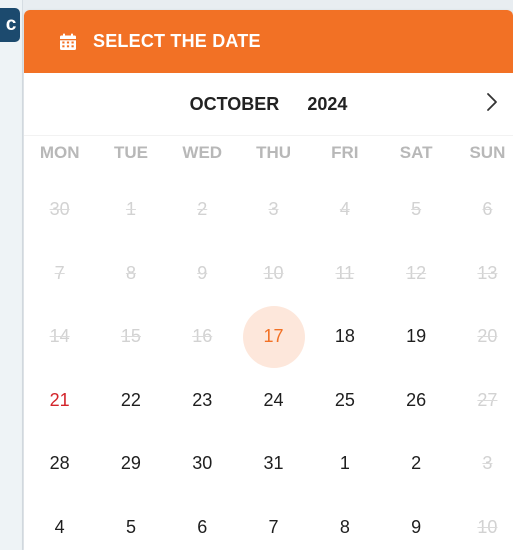  Describe the element at coordinates (202, 274) in the screenshot. I see `day-cell-disabled: 9` at that location.